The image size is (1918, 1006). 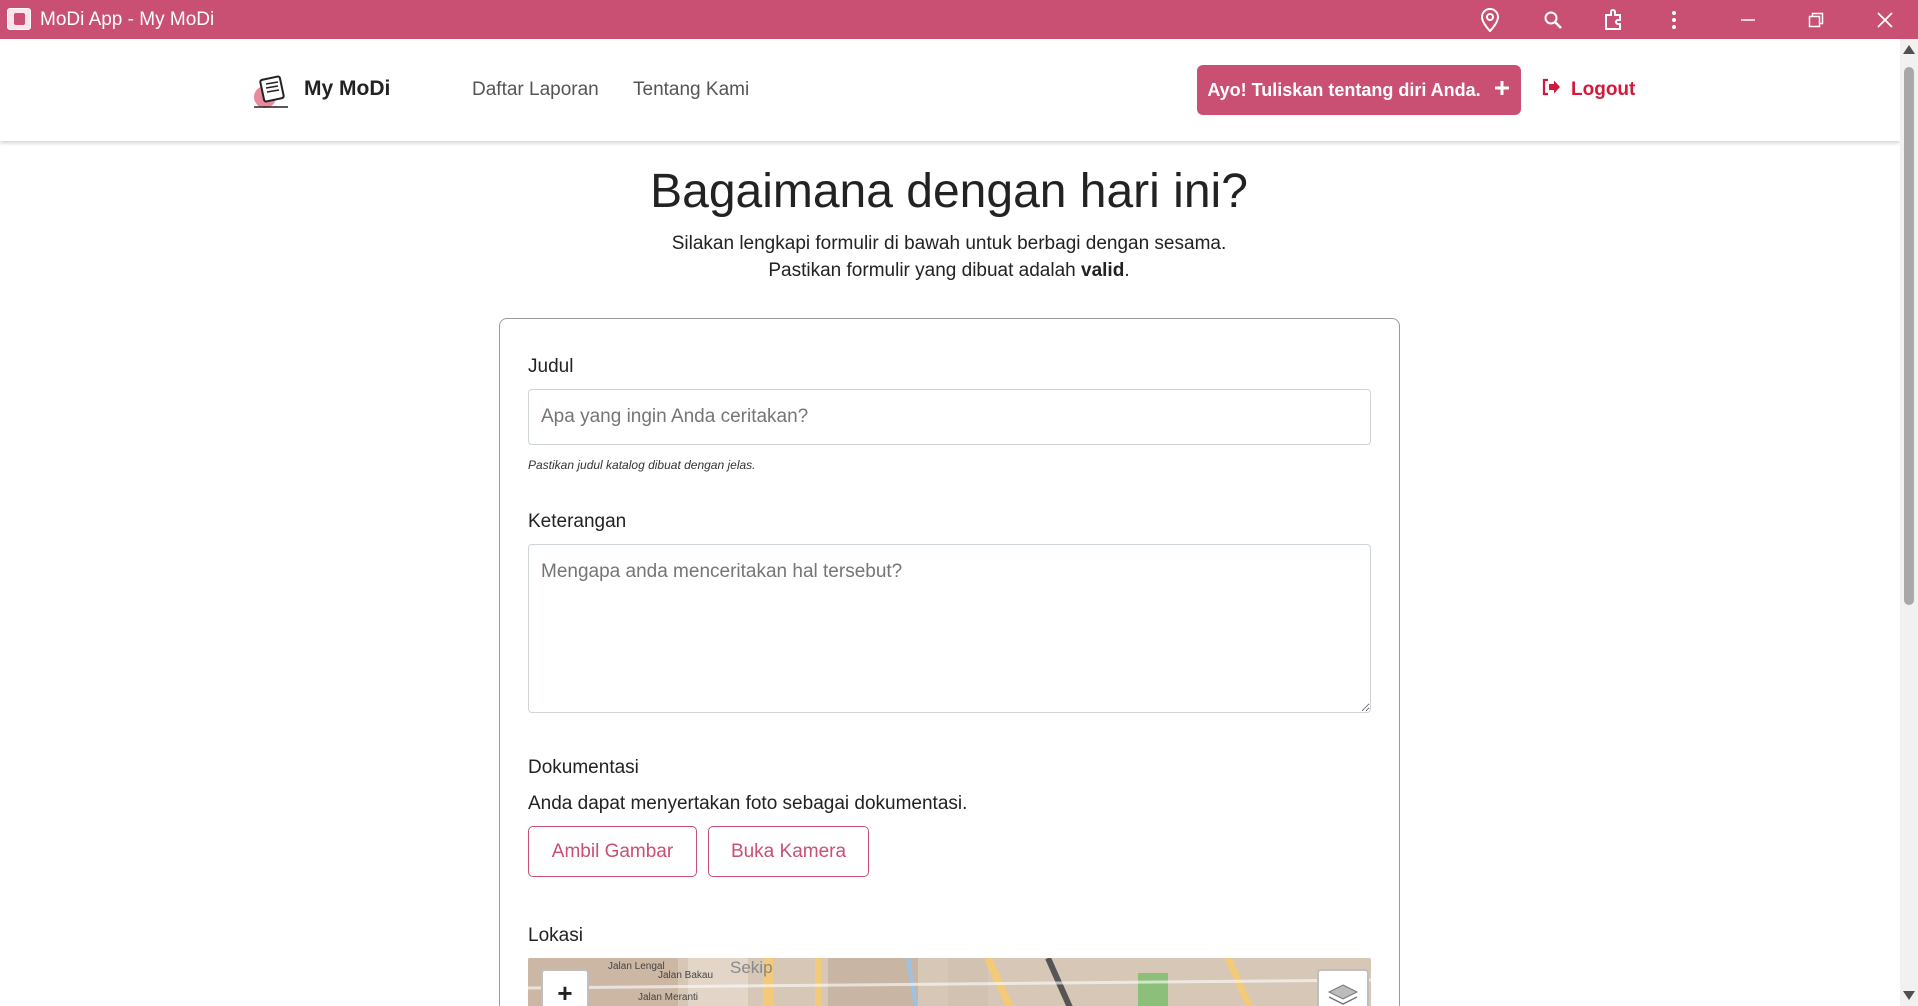 I want to click on nav-link-tentang-kami: Tentang Kami, so click(x=691, y=90).